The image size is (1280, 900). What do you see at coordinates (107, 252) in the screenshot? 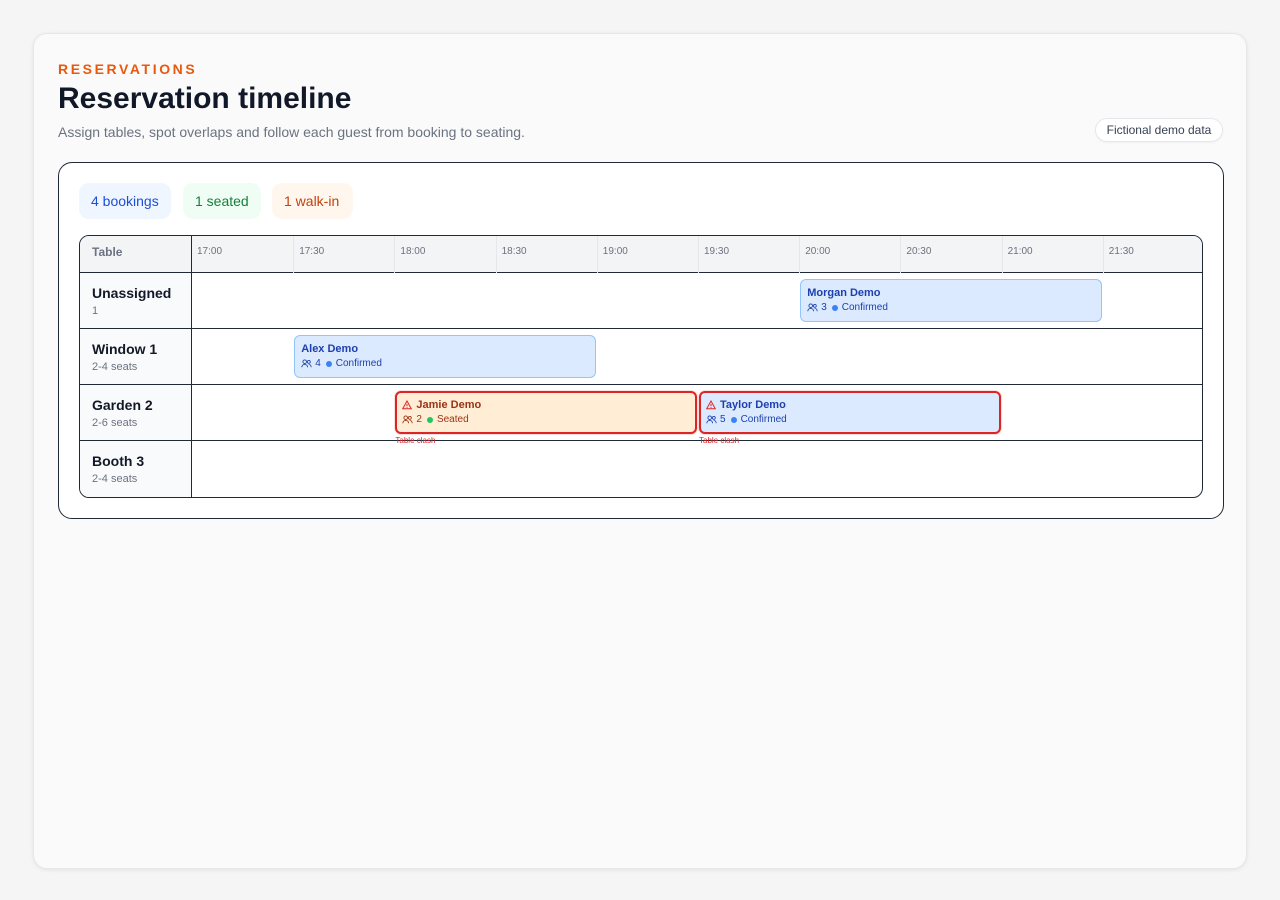
I see `table-column-header: Table` at bounding box center [107, 252].